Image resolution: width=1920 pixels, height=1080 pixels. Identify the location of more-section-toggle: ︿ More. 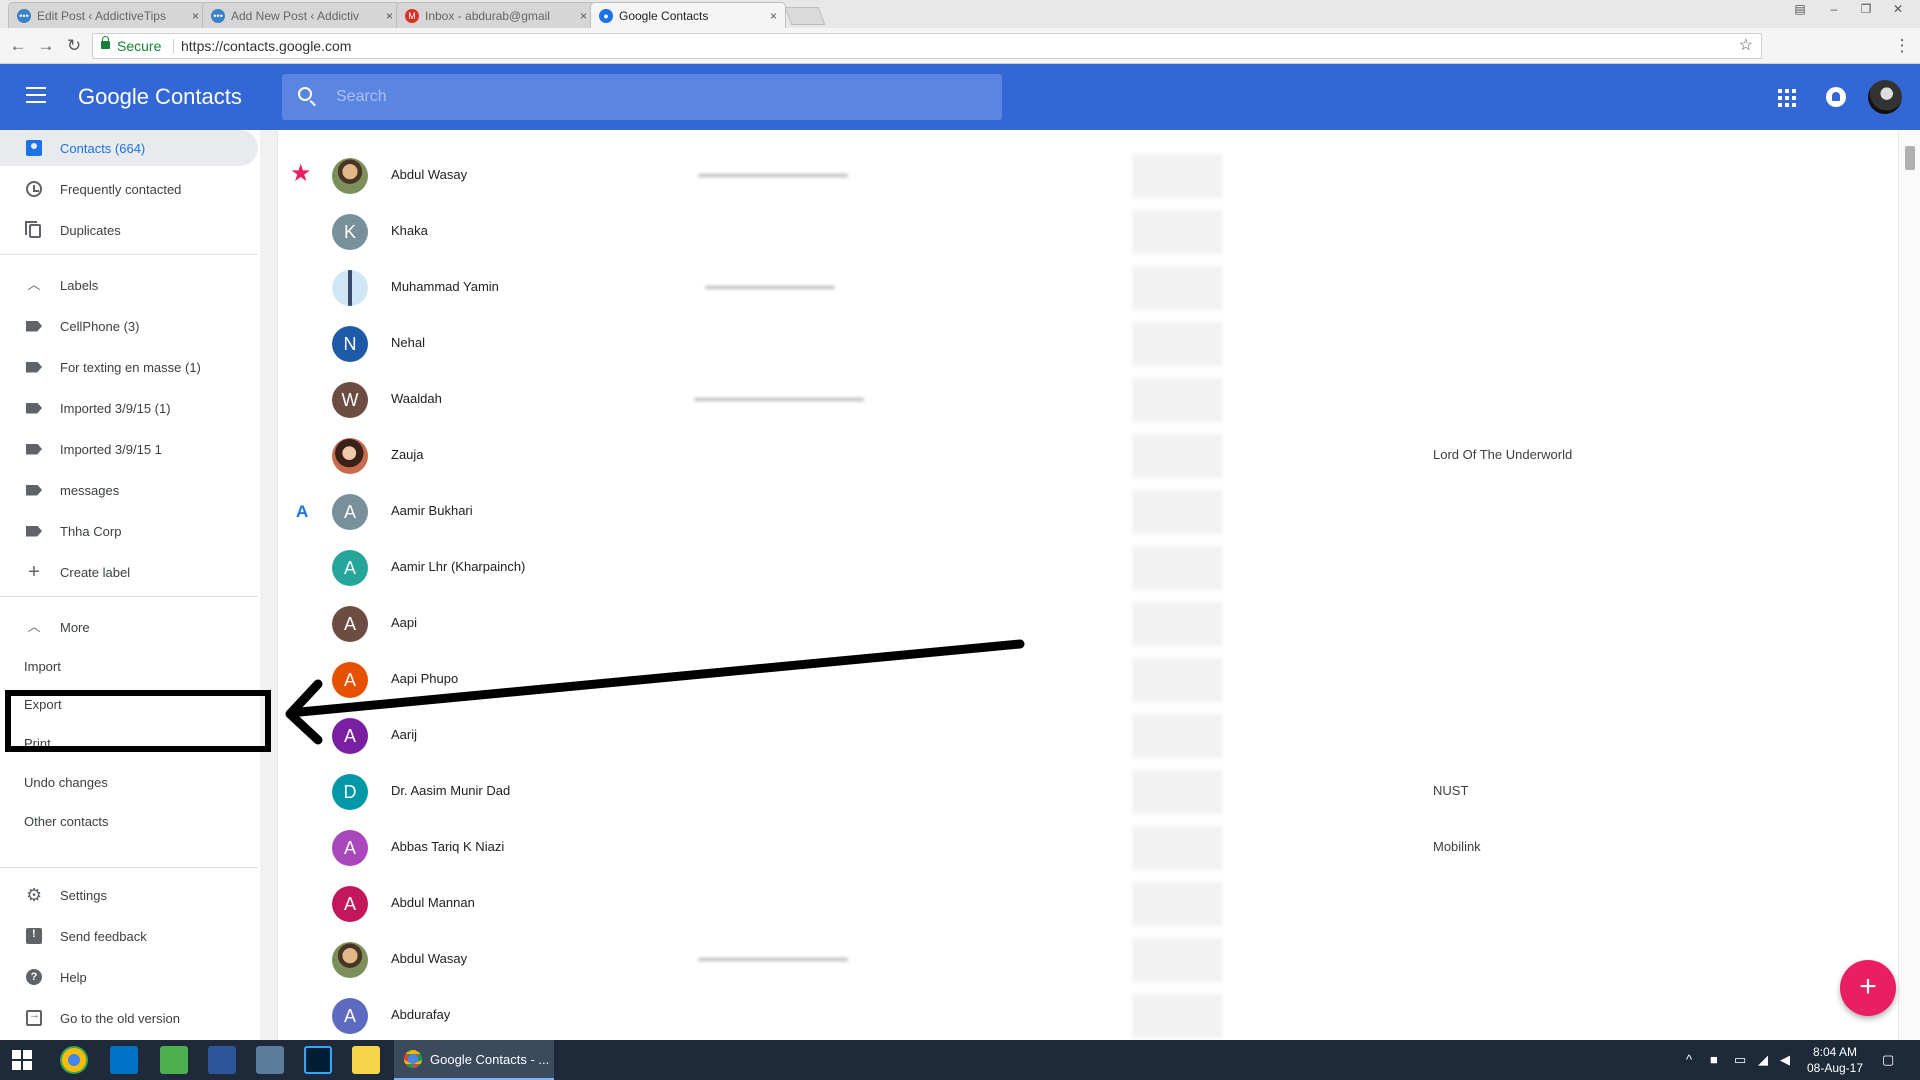
(129, 627).